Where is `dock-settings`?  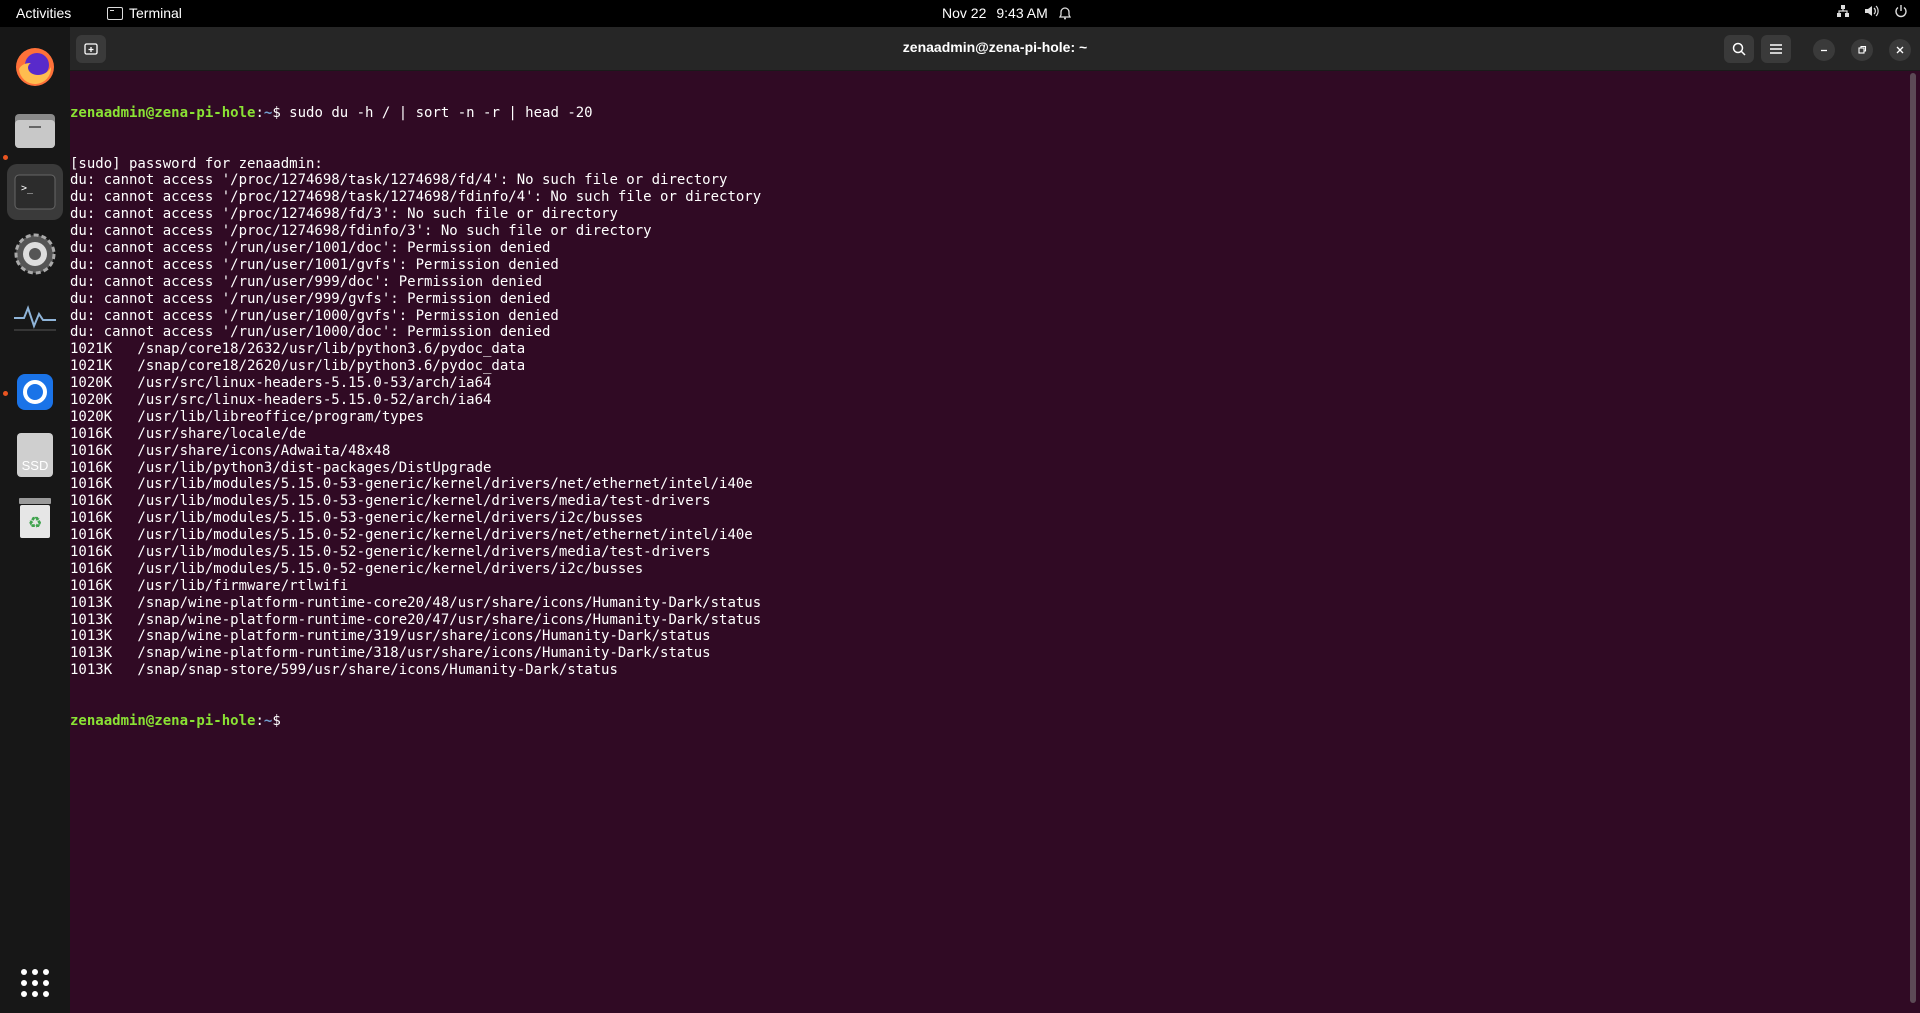
dock-settings is located at coordinates (35, 254).